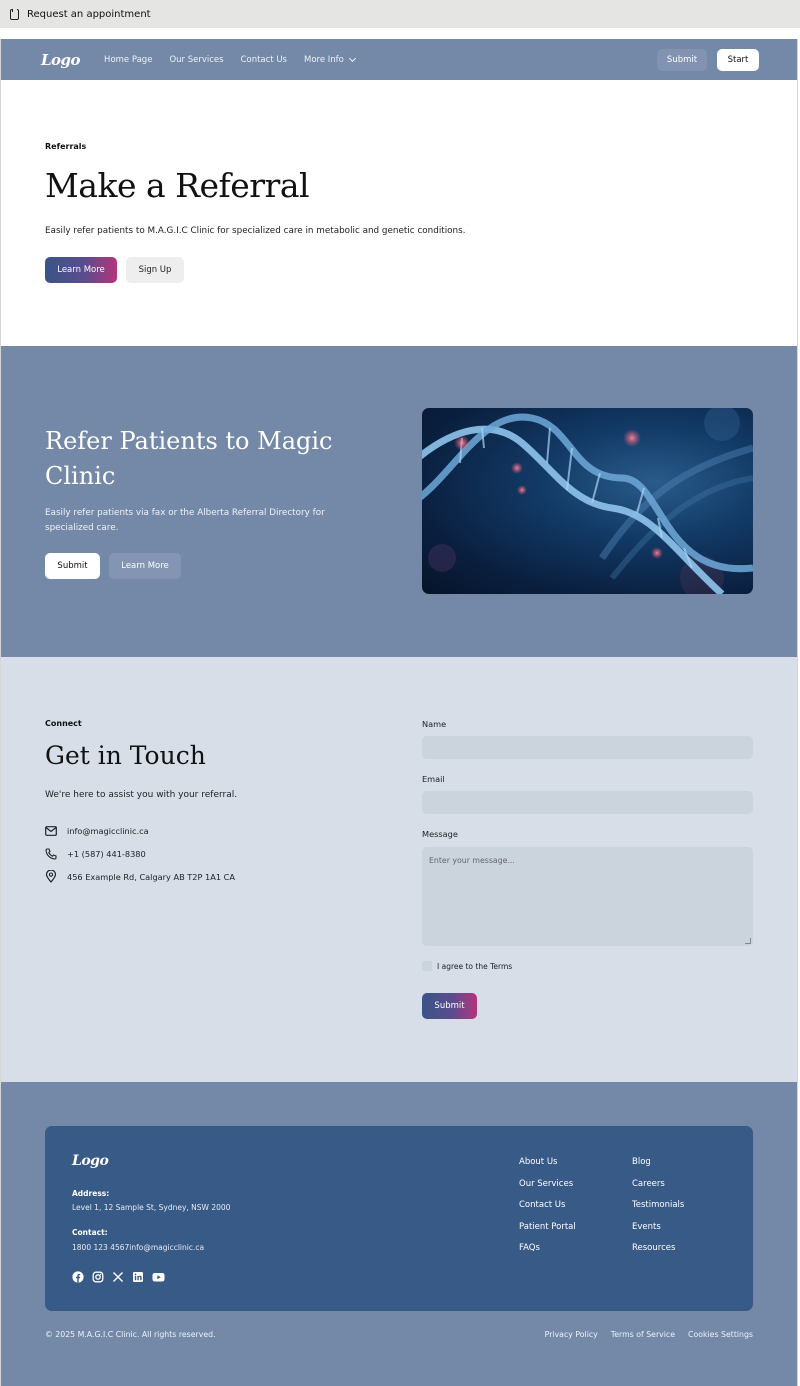  Describe the element at coordinates (449, 1006) in the screenshot. I see `contact-submit-button: Submit` at that location.